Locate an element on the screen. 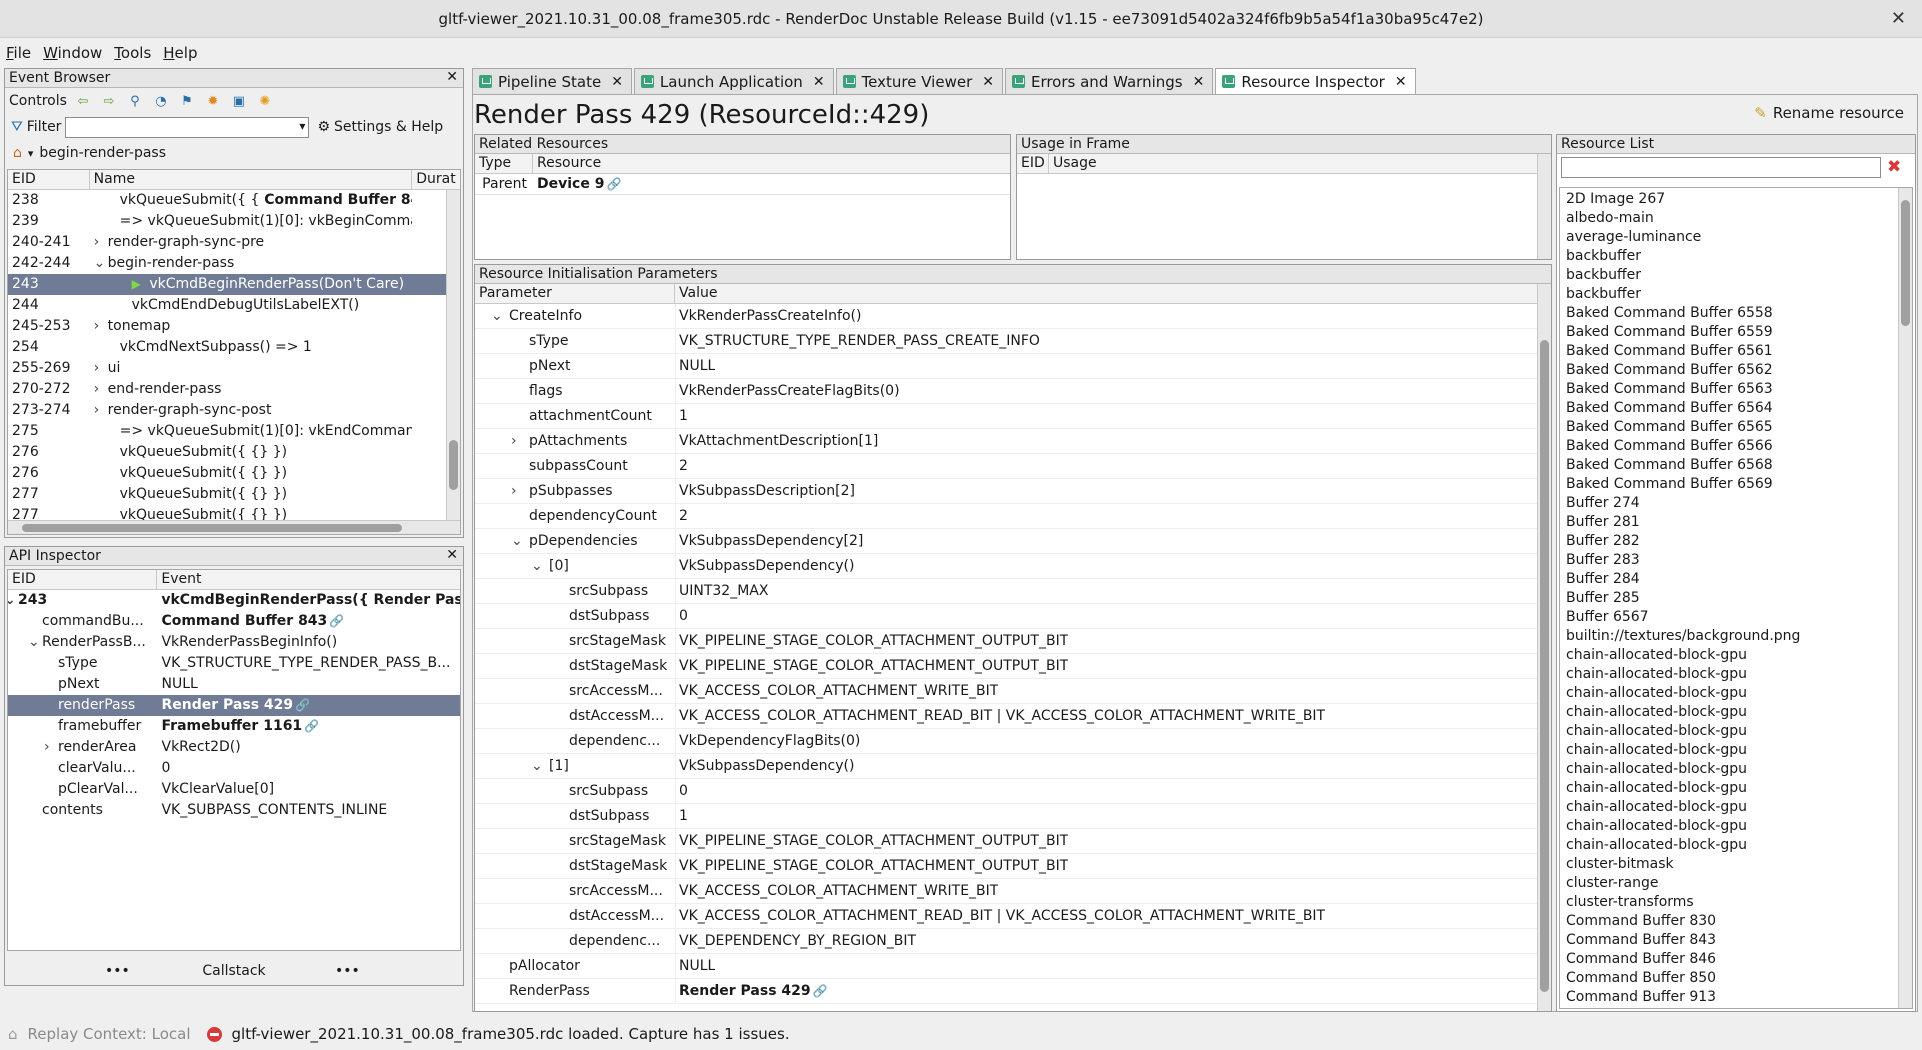 This screenshot has height=1050, width=1922. api-row: clearValu... 0 is located at coordinates (234, 768).